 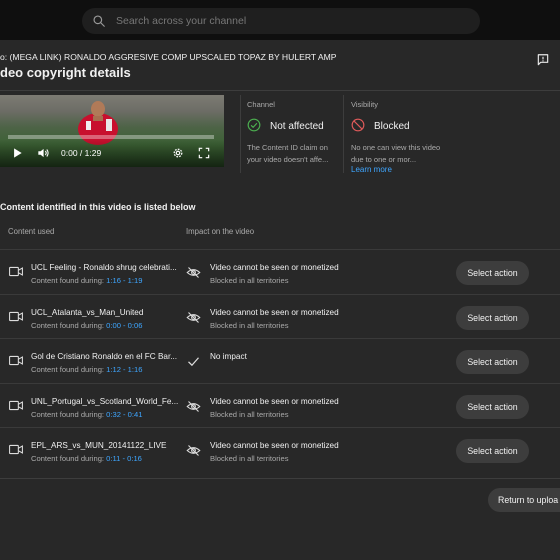 I want to click on impact-title: No impact, so click(x=228, y=356).